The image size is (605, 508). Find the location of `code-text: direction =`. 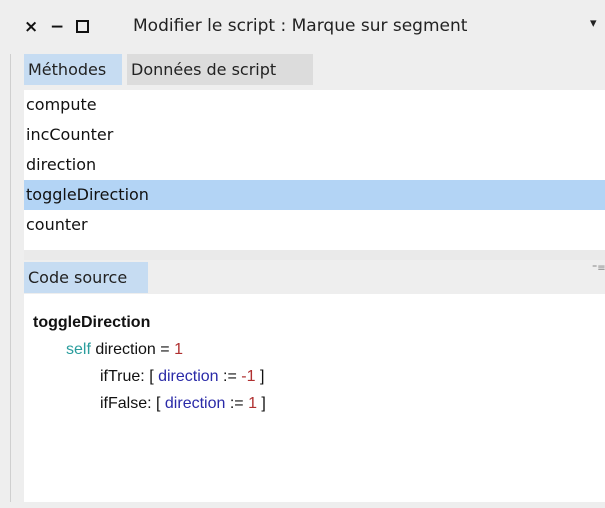

code-text: direction = is located at coordinates (132, 349).